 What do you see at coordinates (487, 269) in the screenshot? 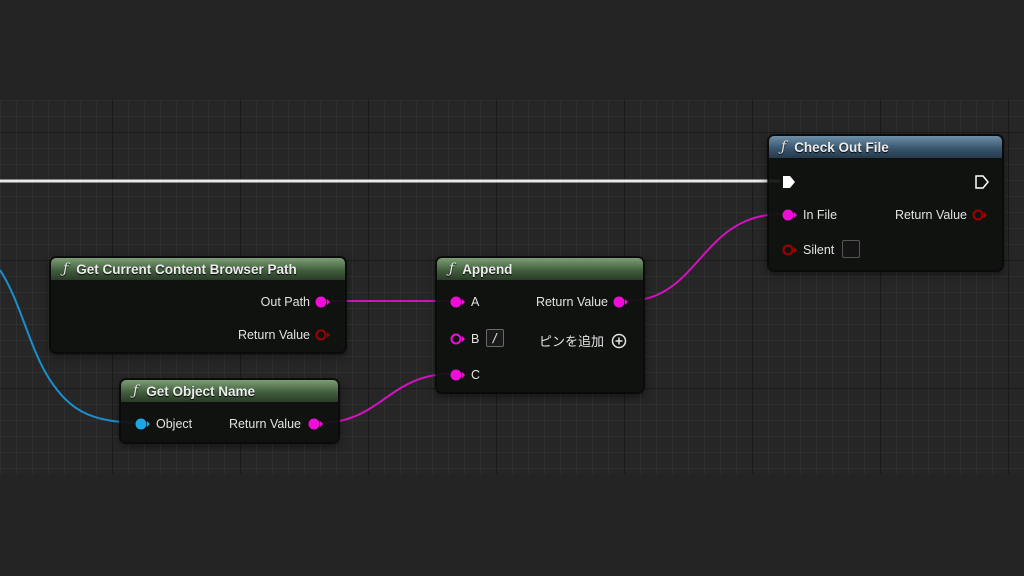
I see `node-title: Append` at bounding box center [487, 269].